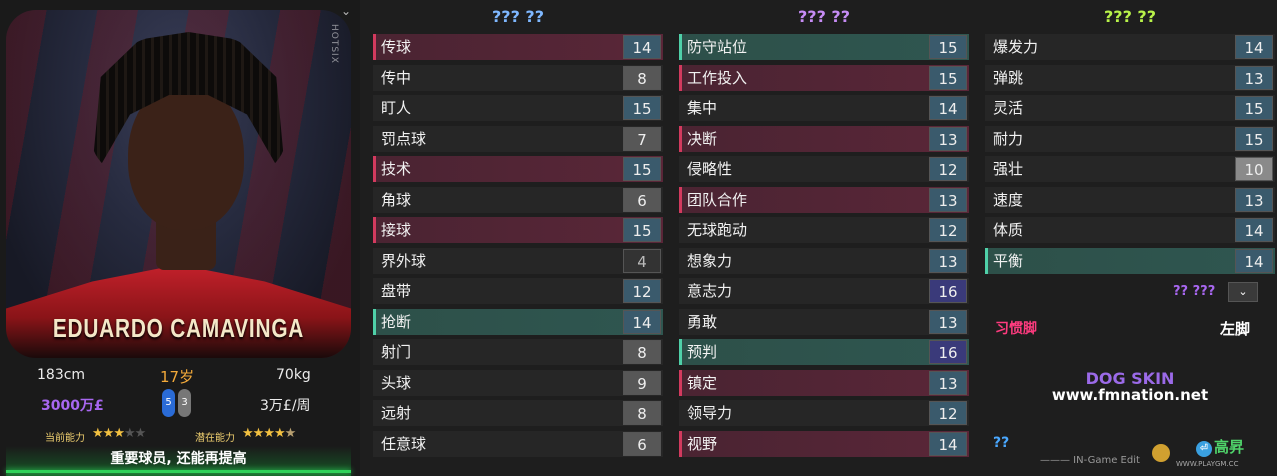 This screenshot has width=1277, height=476. What do you see at coordinates (184, 403) in the screenshot?
I see `right-foot-rating: 3` at bounding box center [184, 403].